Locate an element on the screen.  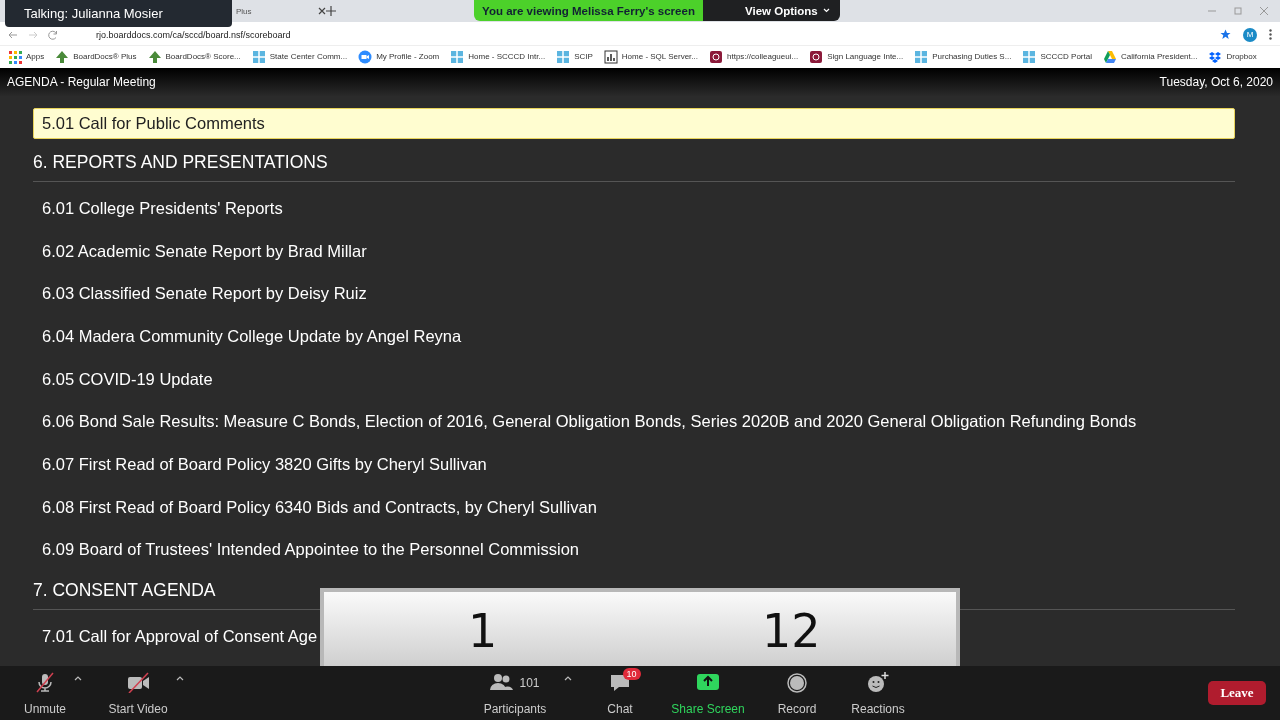
close-icon is located at coordinates (322, 11).